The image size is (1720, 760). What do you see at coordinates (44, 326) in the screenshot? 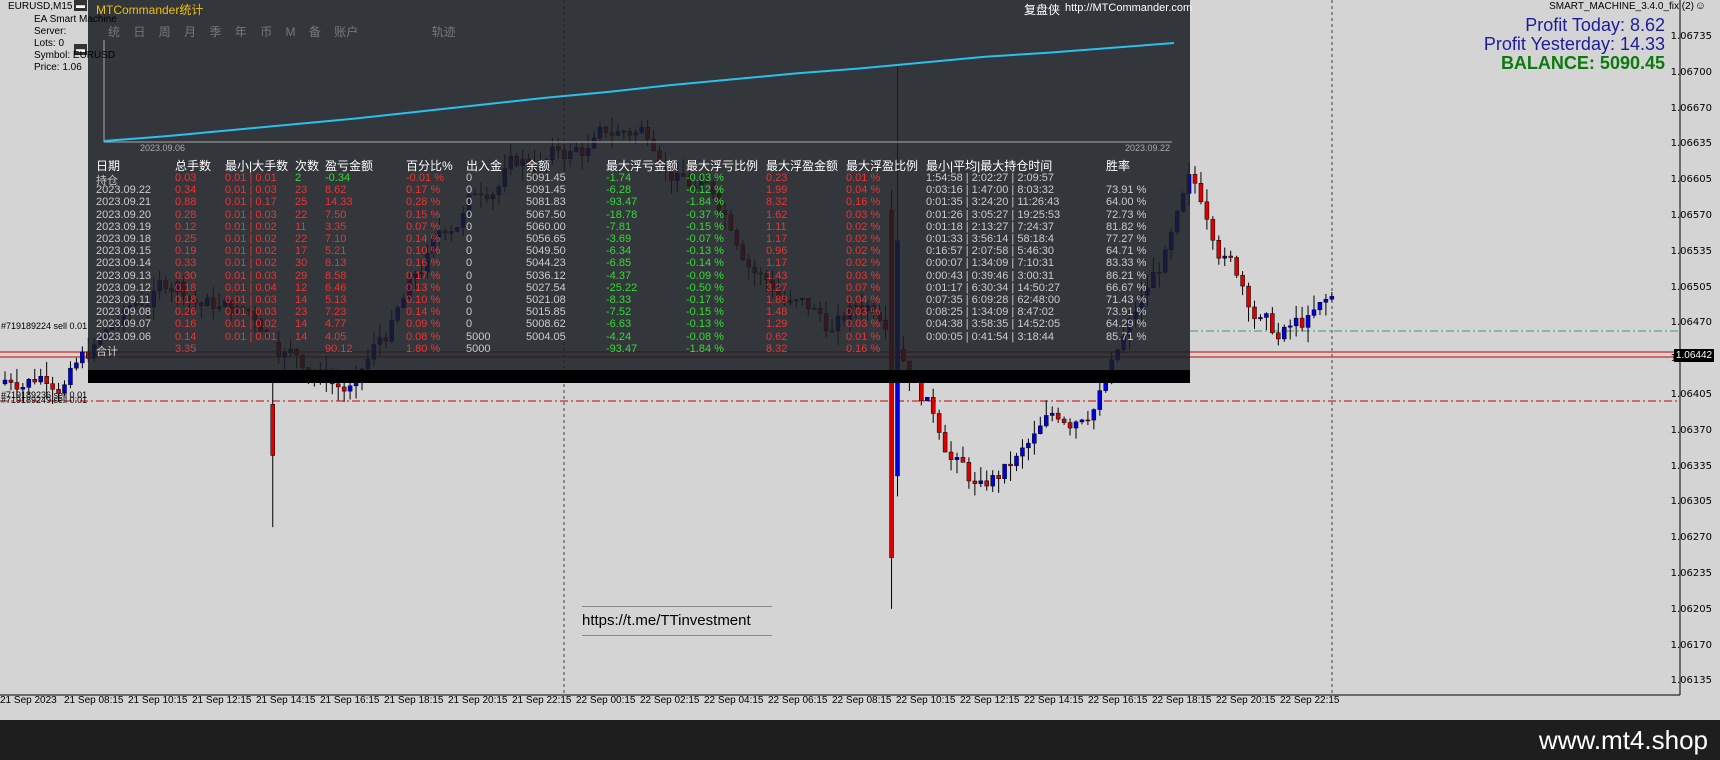
I see `order-label: #719189224 sell 0.01` at bounding box center [44, 326].